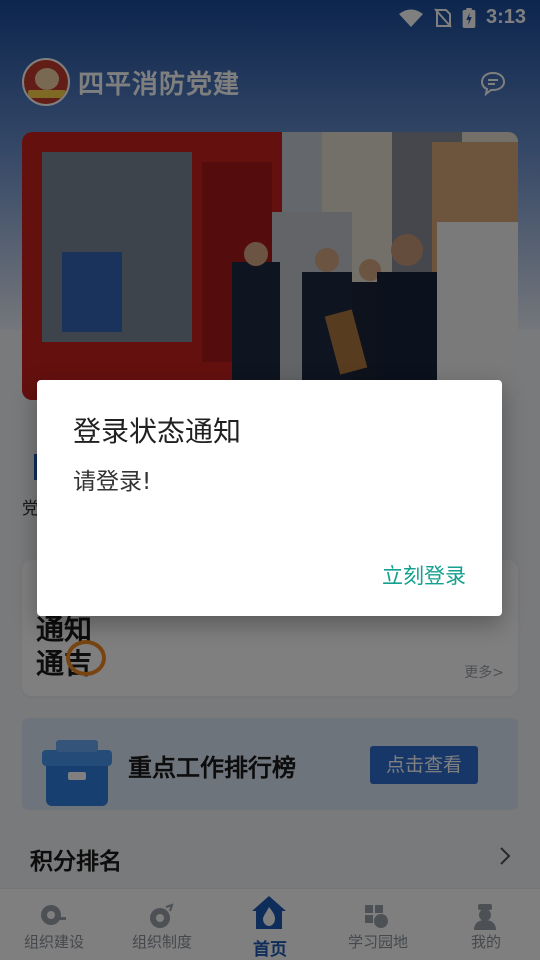 The width and height of the screenshot is (540, 960). What do you see at coordinates (424, 575) in the screenshot?
I see `login-now-button: 立刻登录` at bounding box center [424, 575].